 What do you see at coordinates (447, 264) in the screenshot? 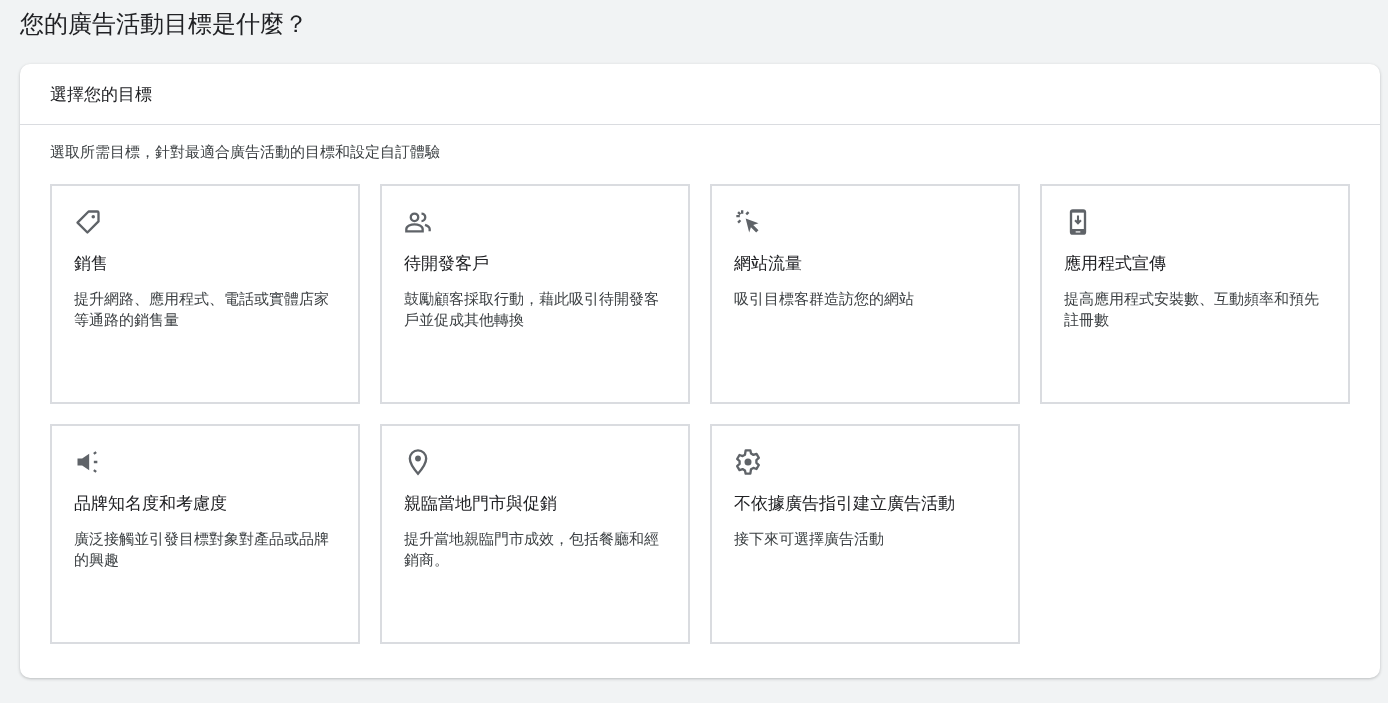
I see `goal-title: 待開發客戶` at bounding box center [447, 264].